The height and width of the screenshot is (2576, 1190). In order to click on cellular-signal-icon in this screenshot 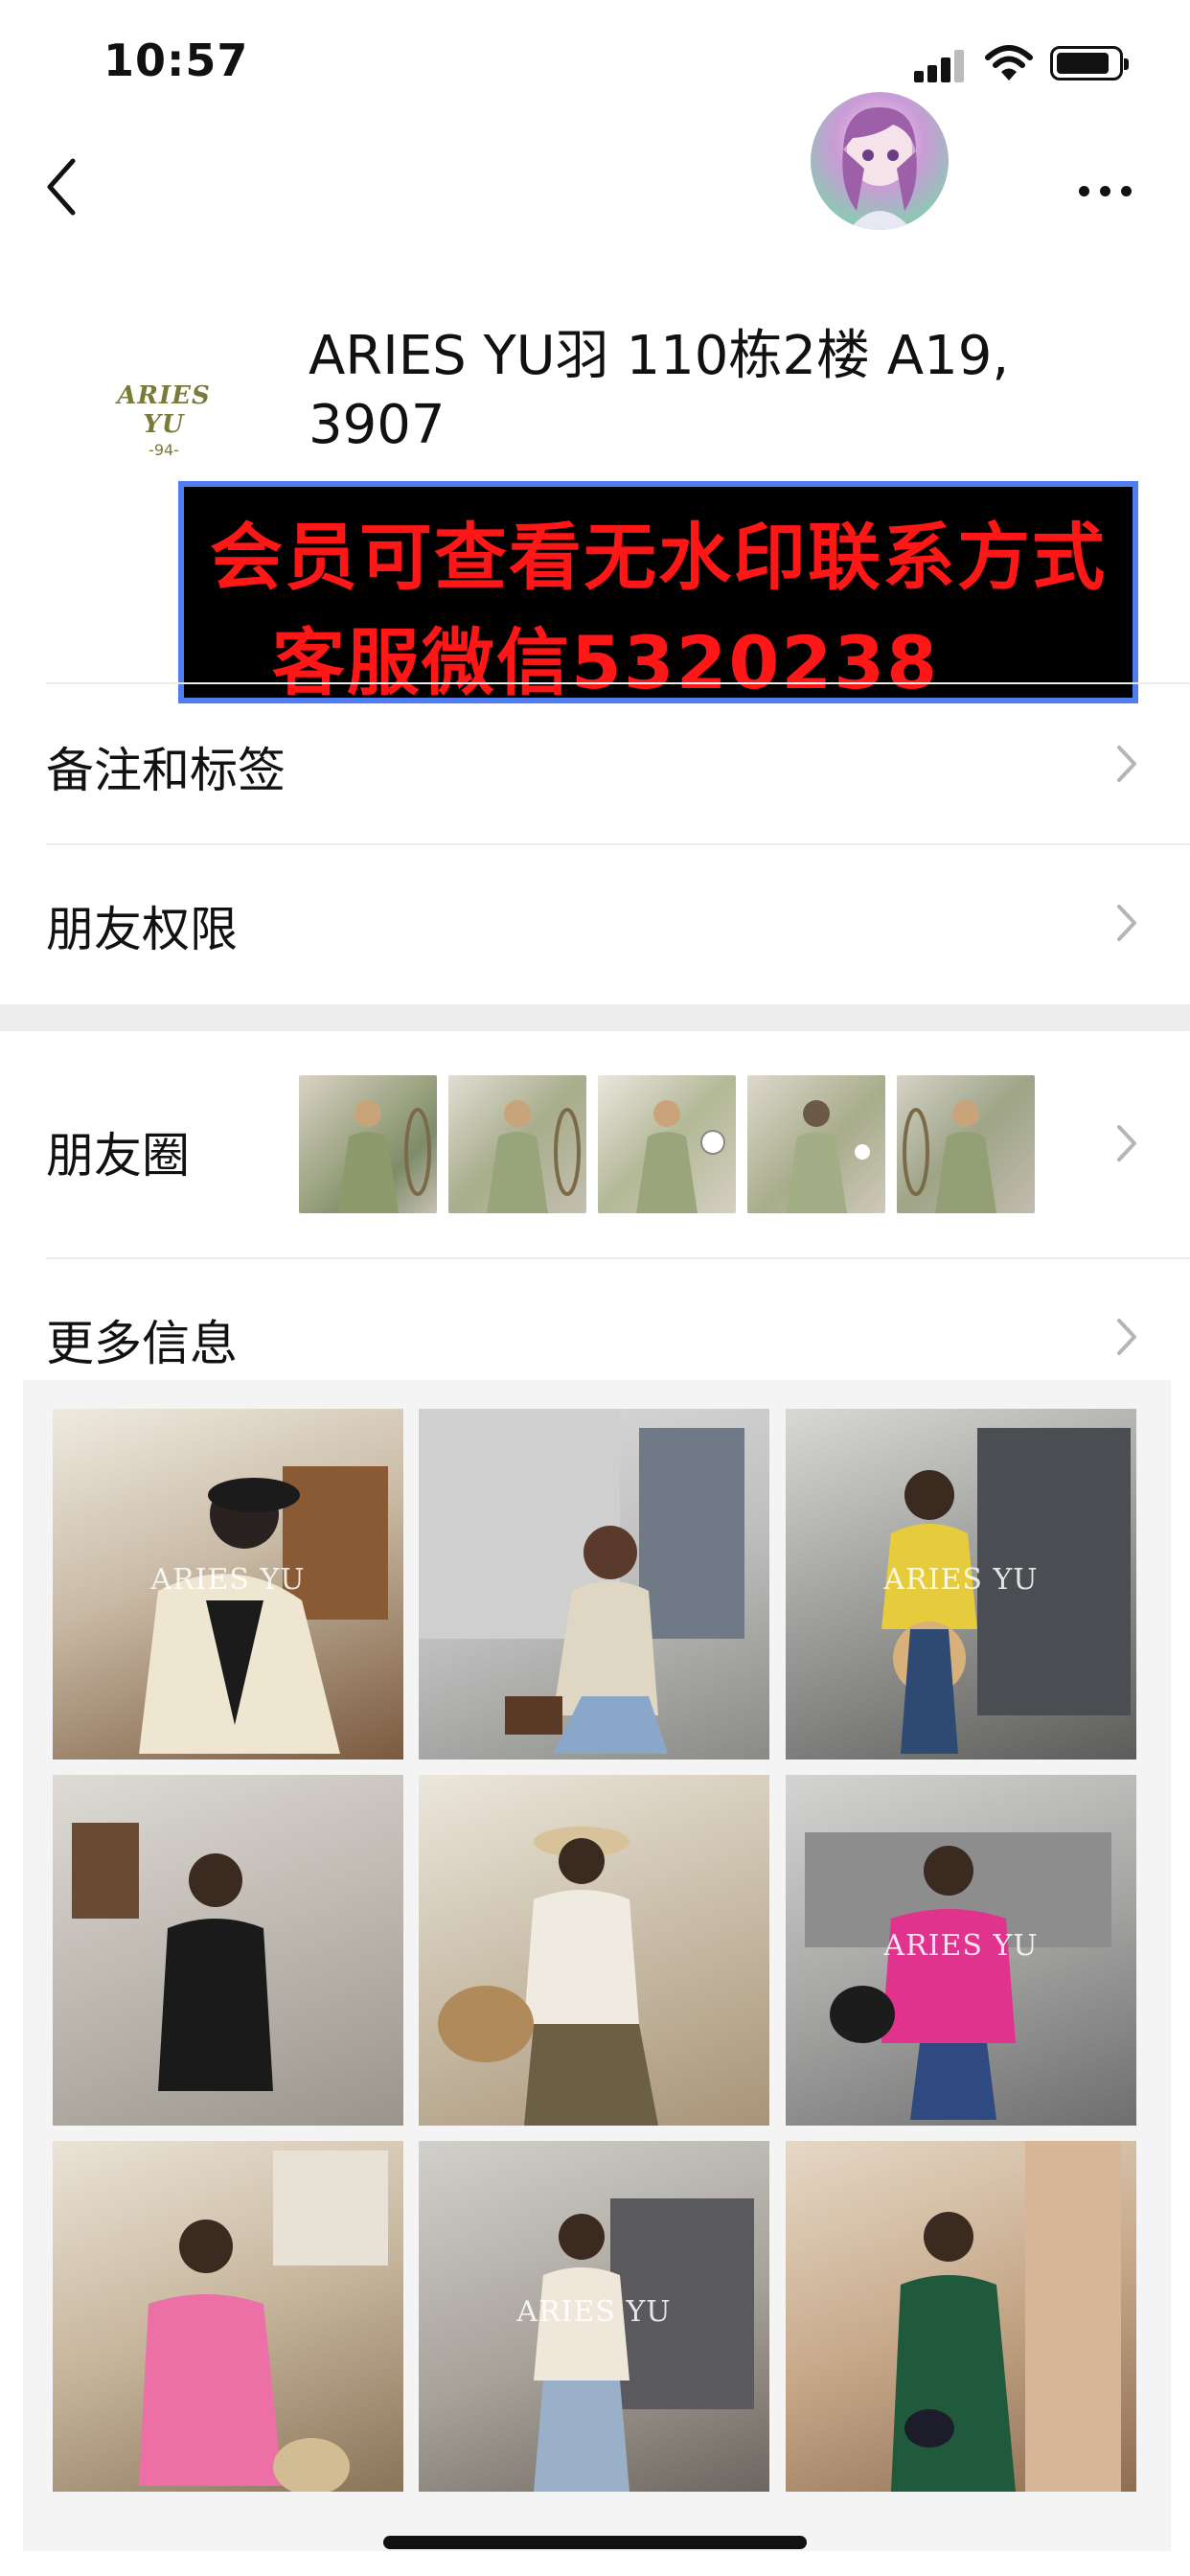, I will do `click(941, 66)`.